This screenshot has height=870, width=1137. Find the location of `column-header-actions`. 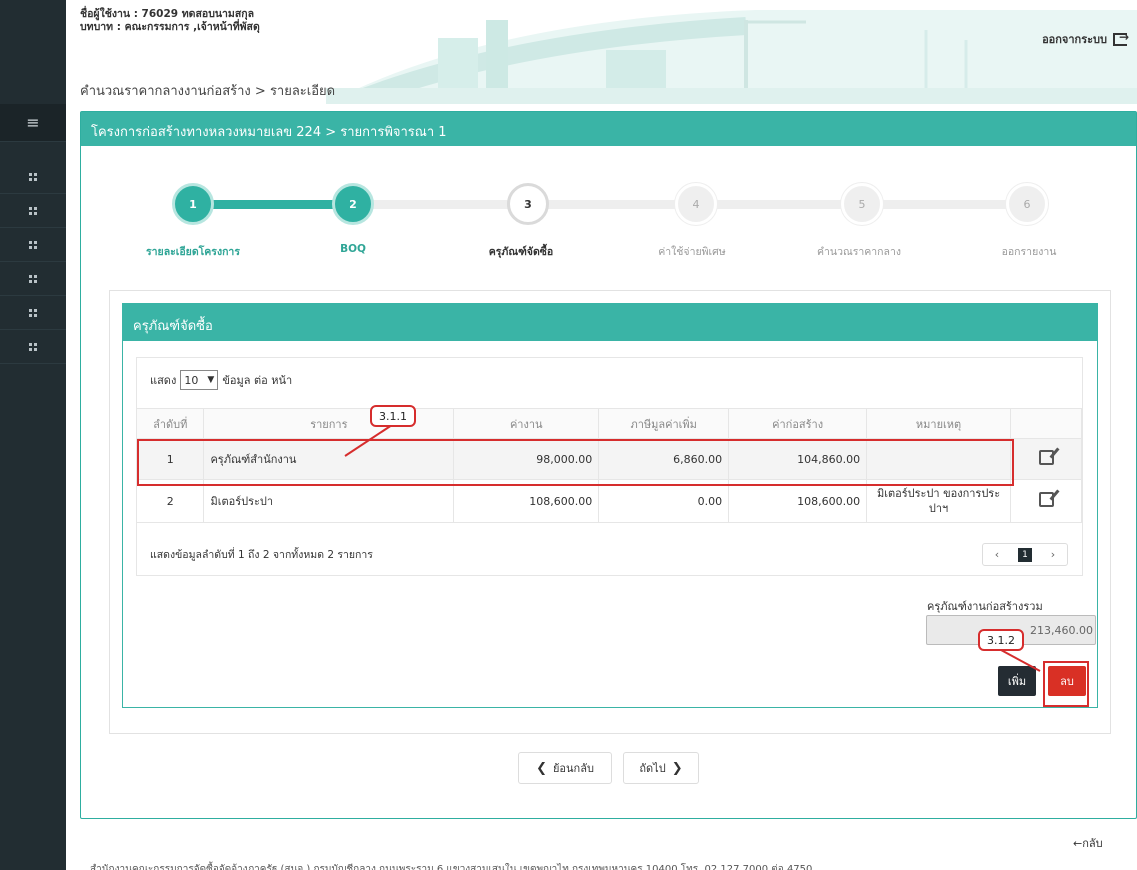

column-header-actions is located at coordinates (1046, 423).